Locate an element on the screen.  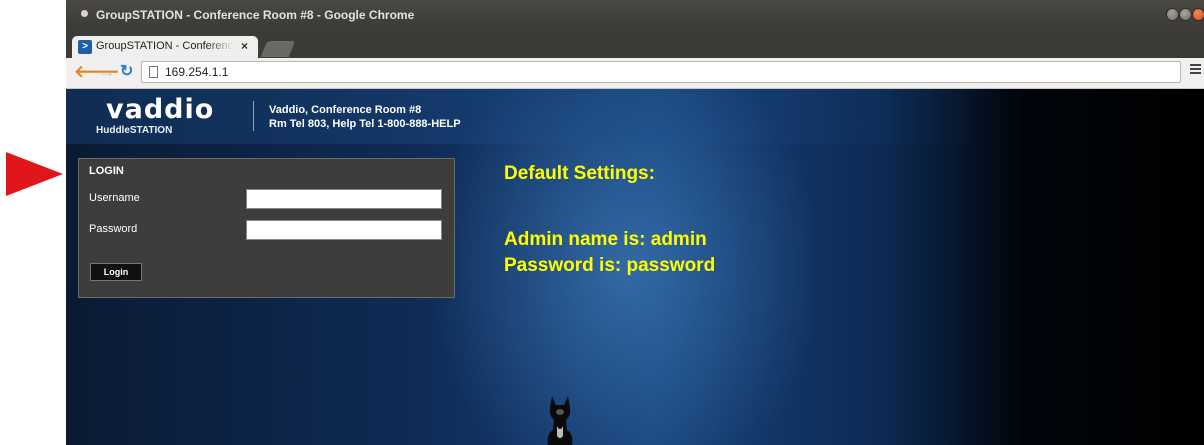
default-settings-heading: Default Settings: is located at coordinates (579, 173).